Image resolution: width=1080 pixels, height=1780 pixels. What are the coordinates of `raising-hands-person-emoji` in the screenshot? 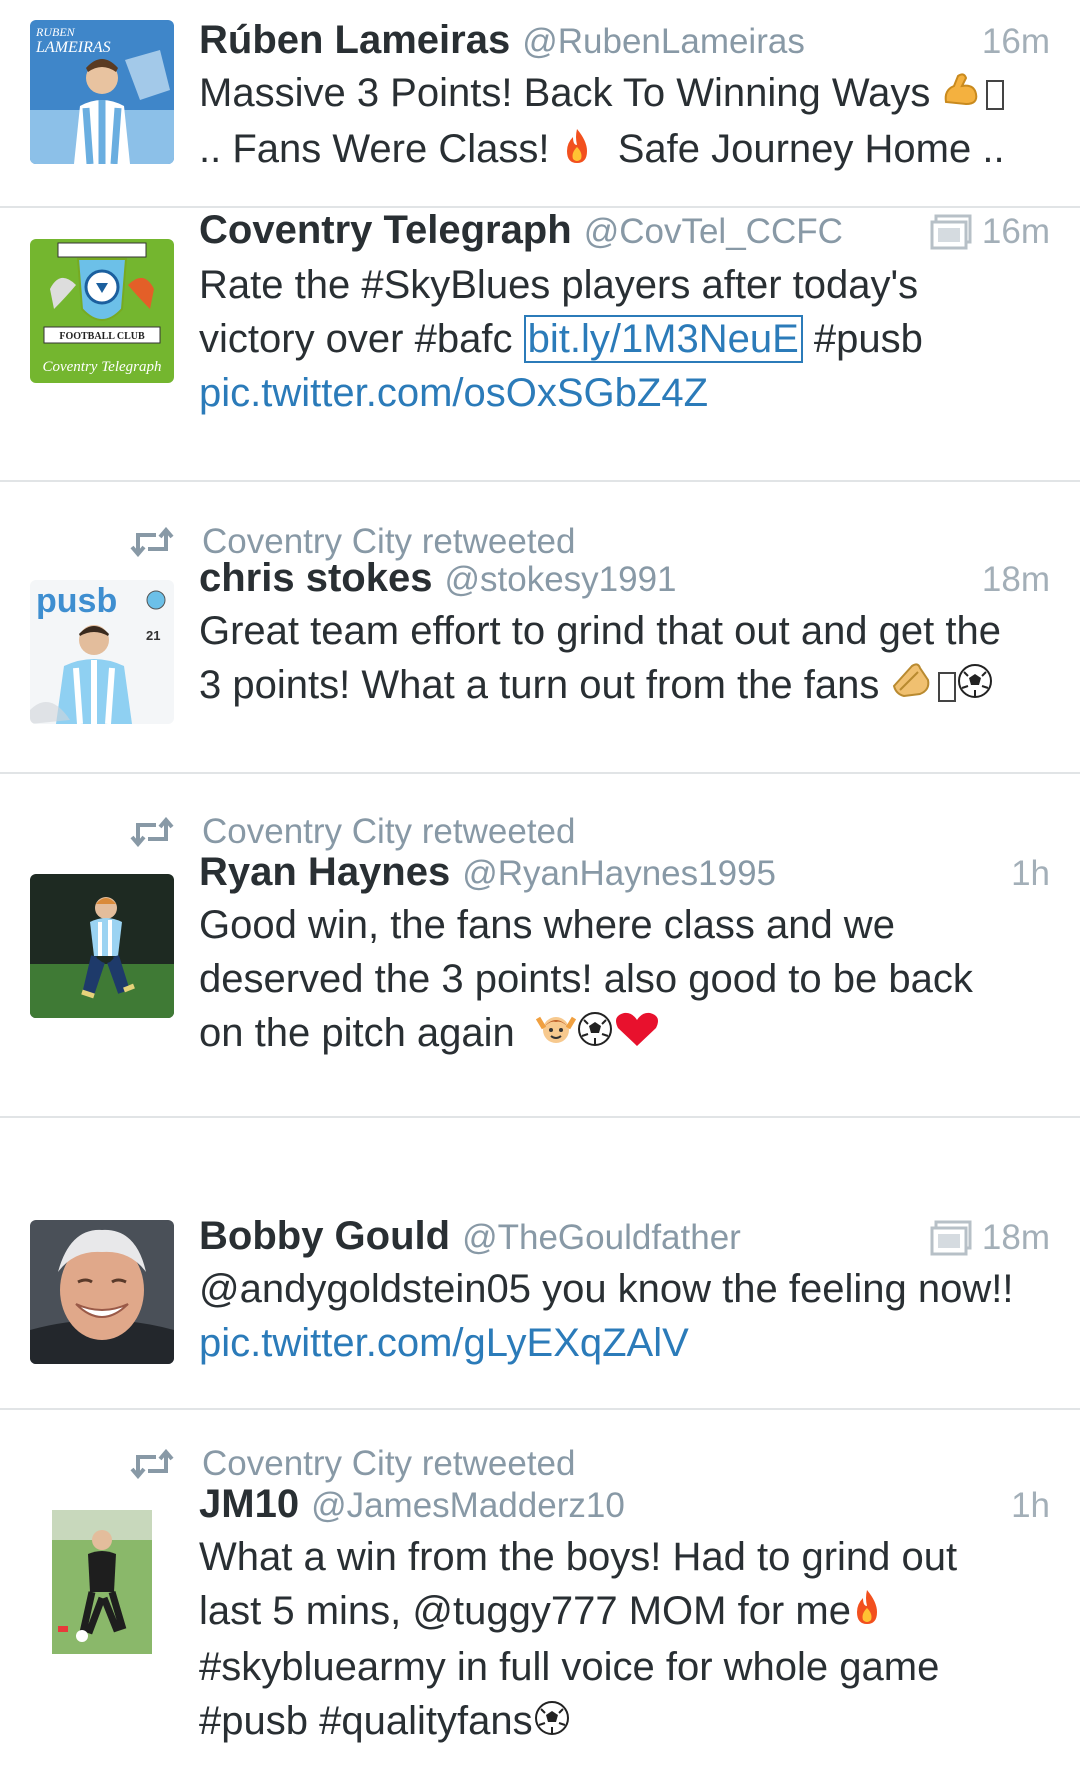 It's located at (556, 1035).